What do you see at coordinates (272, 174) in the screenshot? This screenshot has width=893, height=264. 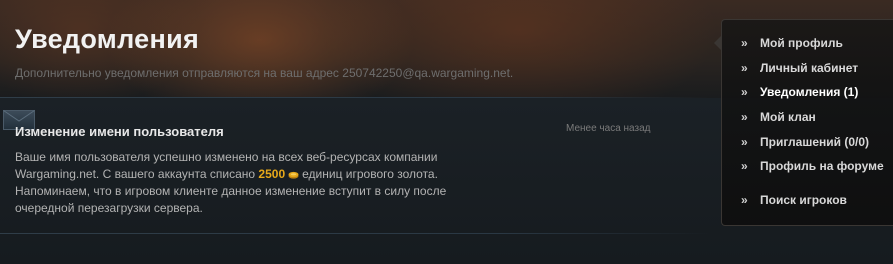 I see `gold-amount: 2500` at bounding box center [272, 174].